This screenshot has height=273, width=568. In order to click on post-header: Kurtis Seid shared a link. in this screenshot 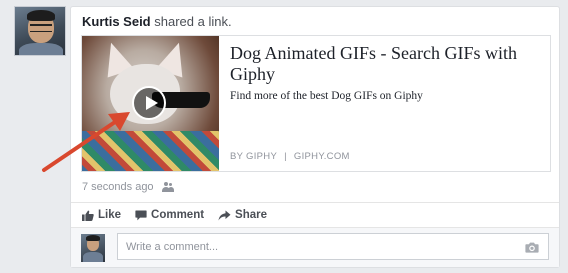, I will do `click(157, 21)`.